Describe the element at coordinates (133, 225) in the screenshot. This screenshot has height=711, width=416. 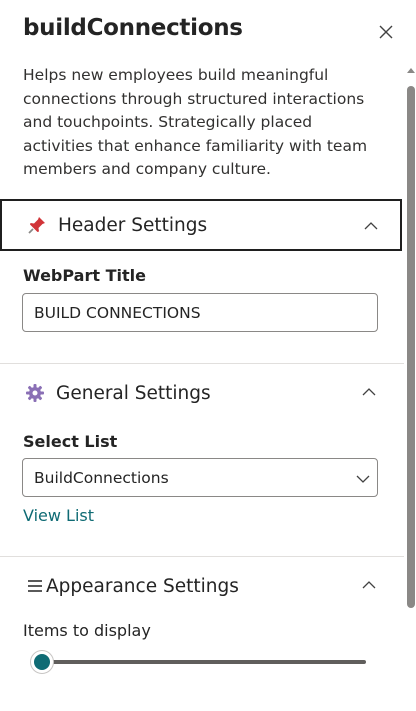
I see `header-settings-label: Header Settings` at that location.